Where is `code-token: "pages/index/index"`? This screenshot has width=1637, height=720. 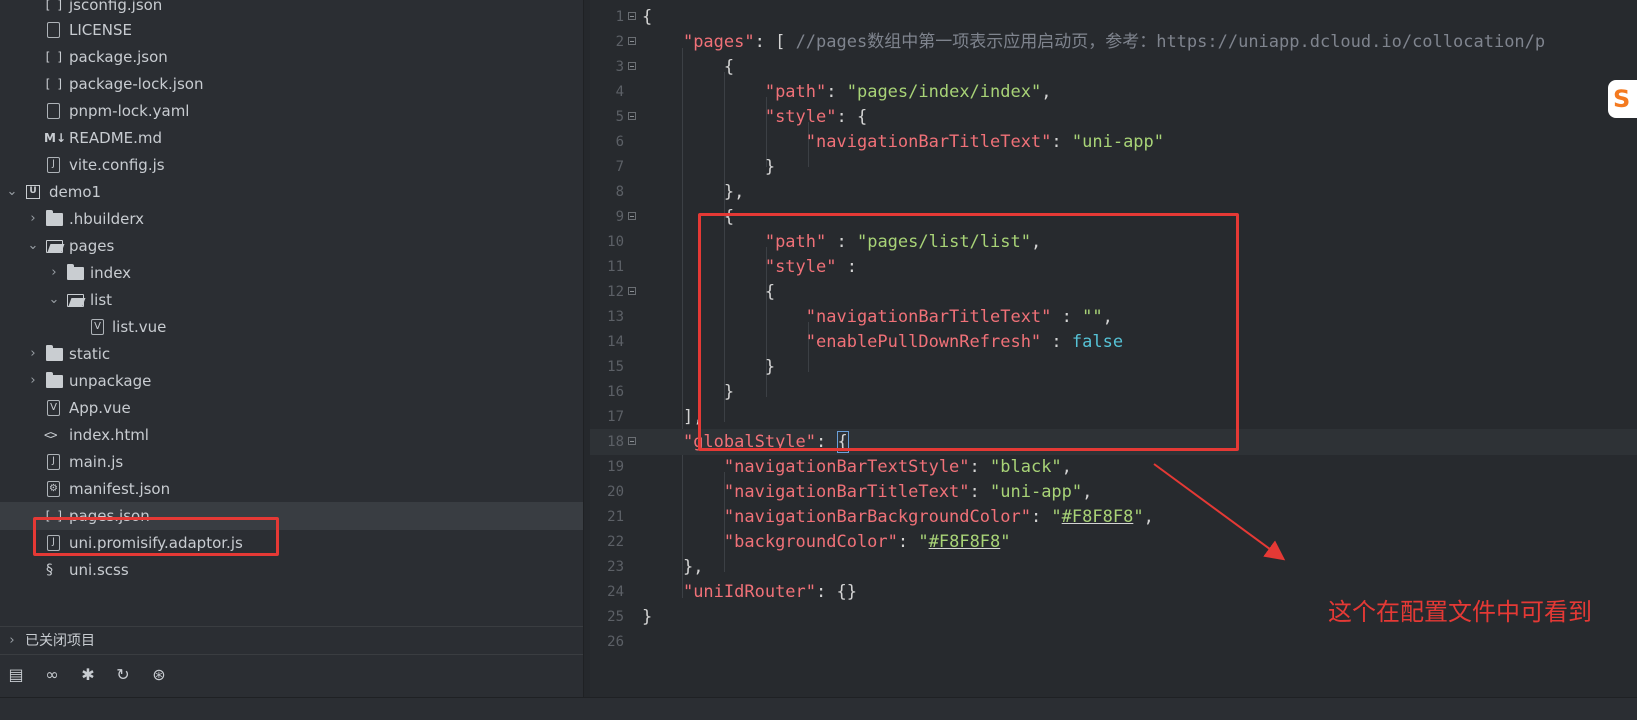
code-token: "pages/index/index" is located at coordinates (944, 92).